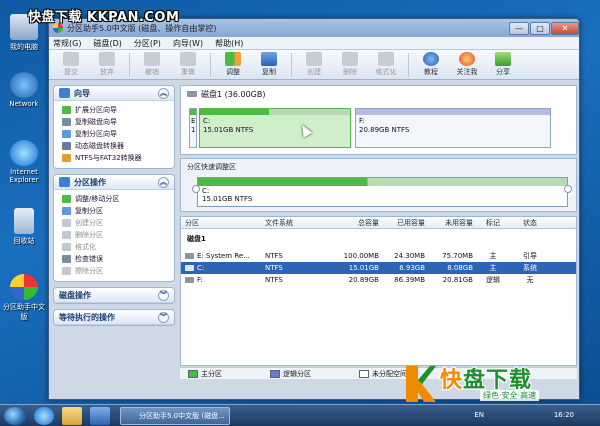  I want to click on wizard-item-label: 扩展分区向导, so click(96, 110).